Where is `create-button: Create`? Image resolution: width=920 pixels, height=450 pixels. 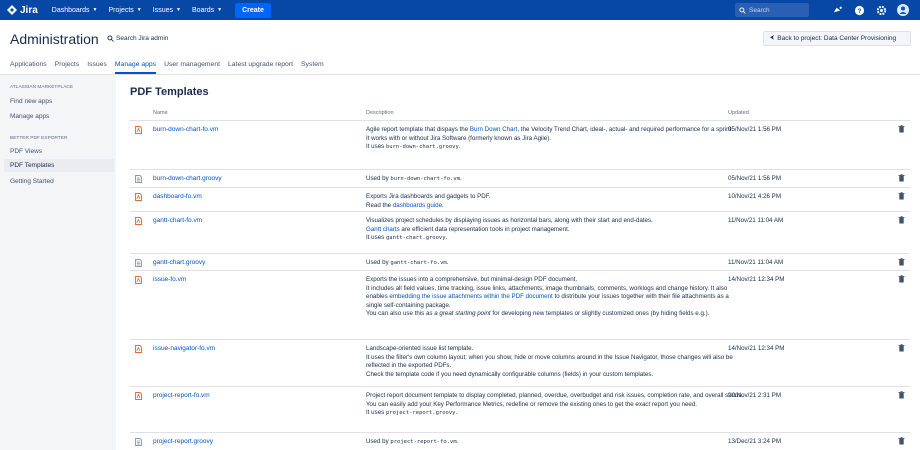
create-button: Create is located at coordinates (253, 10).